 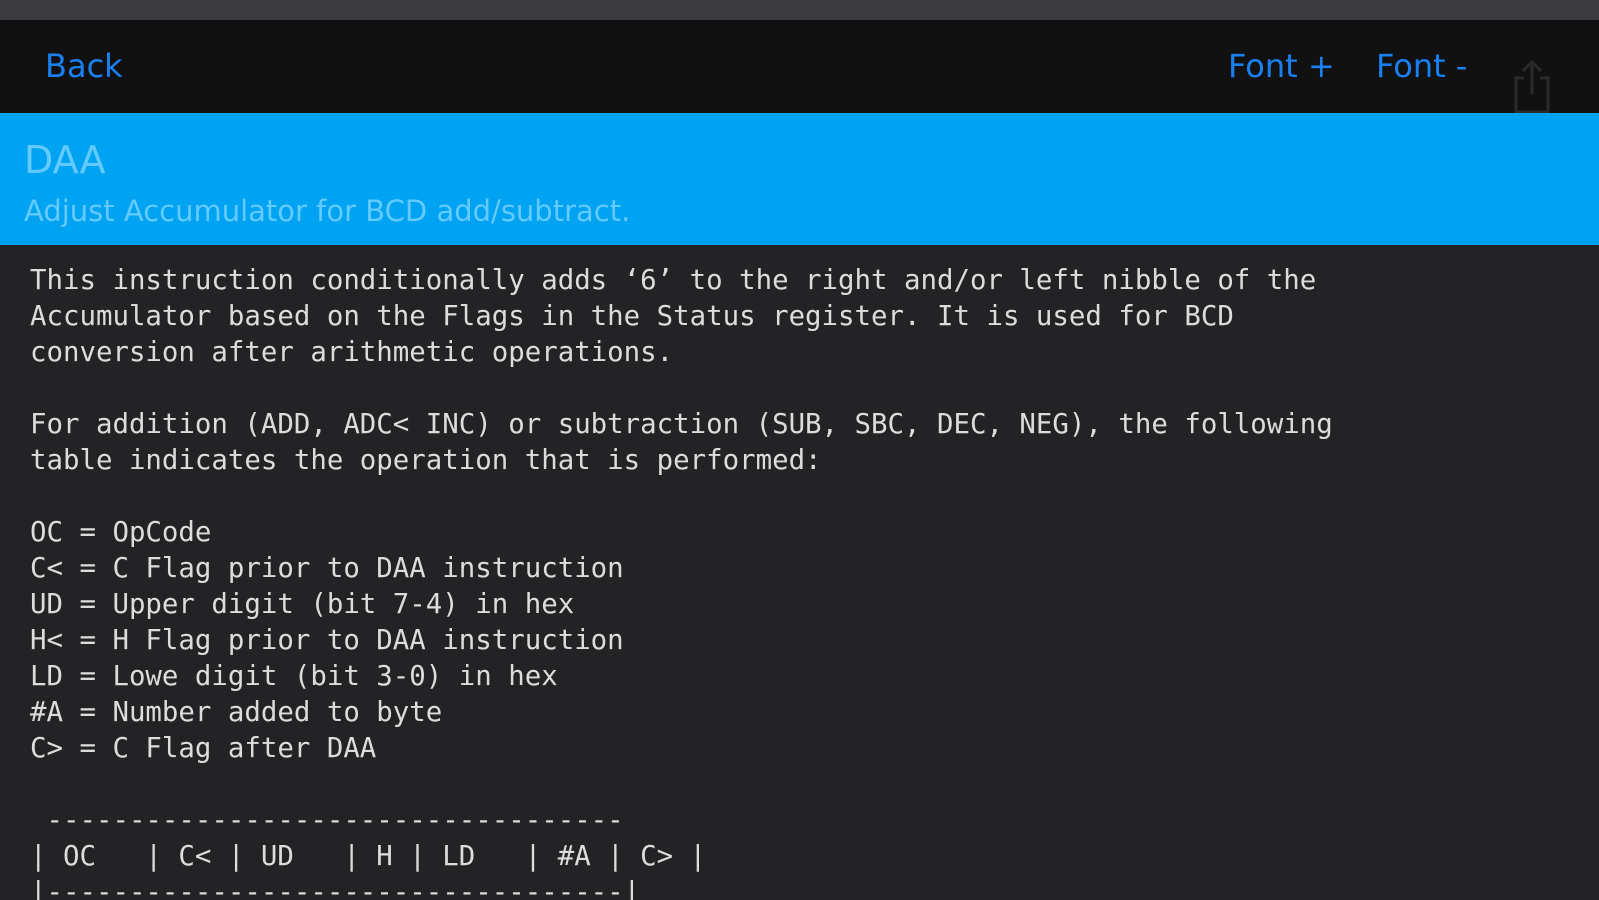 I want to click on share-icon, so click(x=1532, y=86).